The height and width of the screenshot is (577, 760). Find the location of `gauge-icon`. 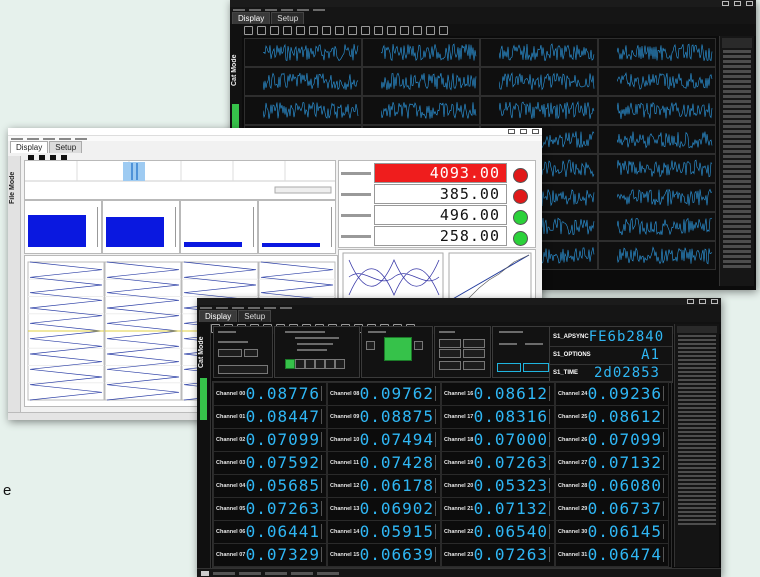

gauge-icon is located at coordinates (404, 30).